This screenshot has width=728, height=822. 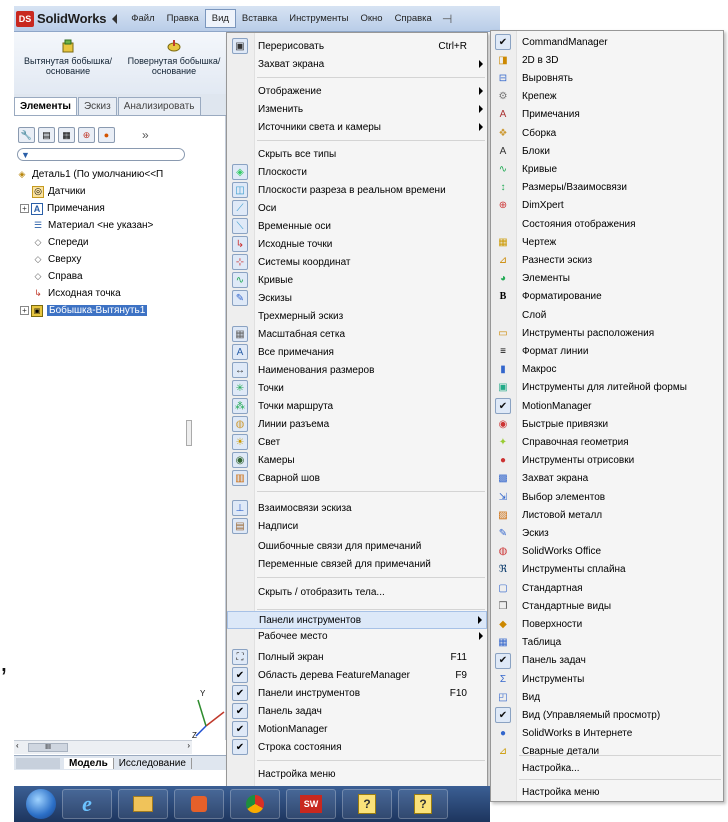 I want to click on view-menu-item: ⁂ Точки маршрута, so click(x=357, y=406).